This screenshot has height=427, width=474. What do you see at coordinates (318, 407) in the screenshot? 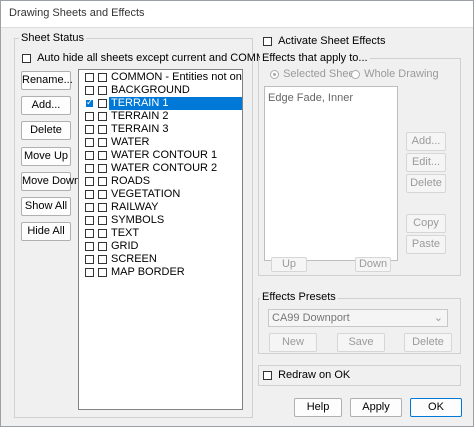
I see `help-button: Help` at bounding box center [318, 407].